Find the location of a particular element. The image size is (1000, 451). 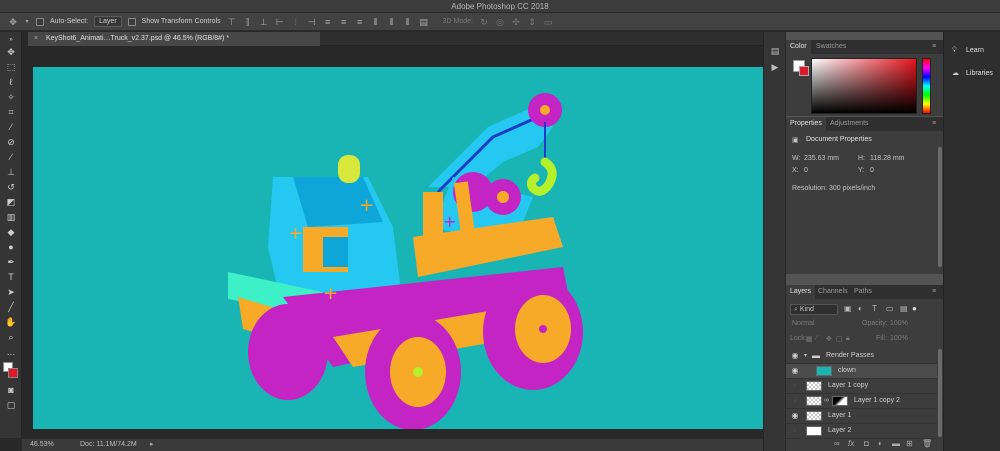

collapse-toolbar-icon: » is located at coordinates (11, 40).